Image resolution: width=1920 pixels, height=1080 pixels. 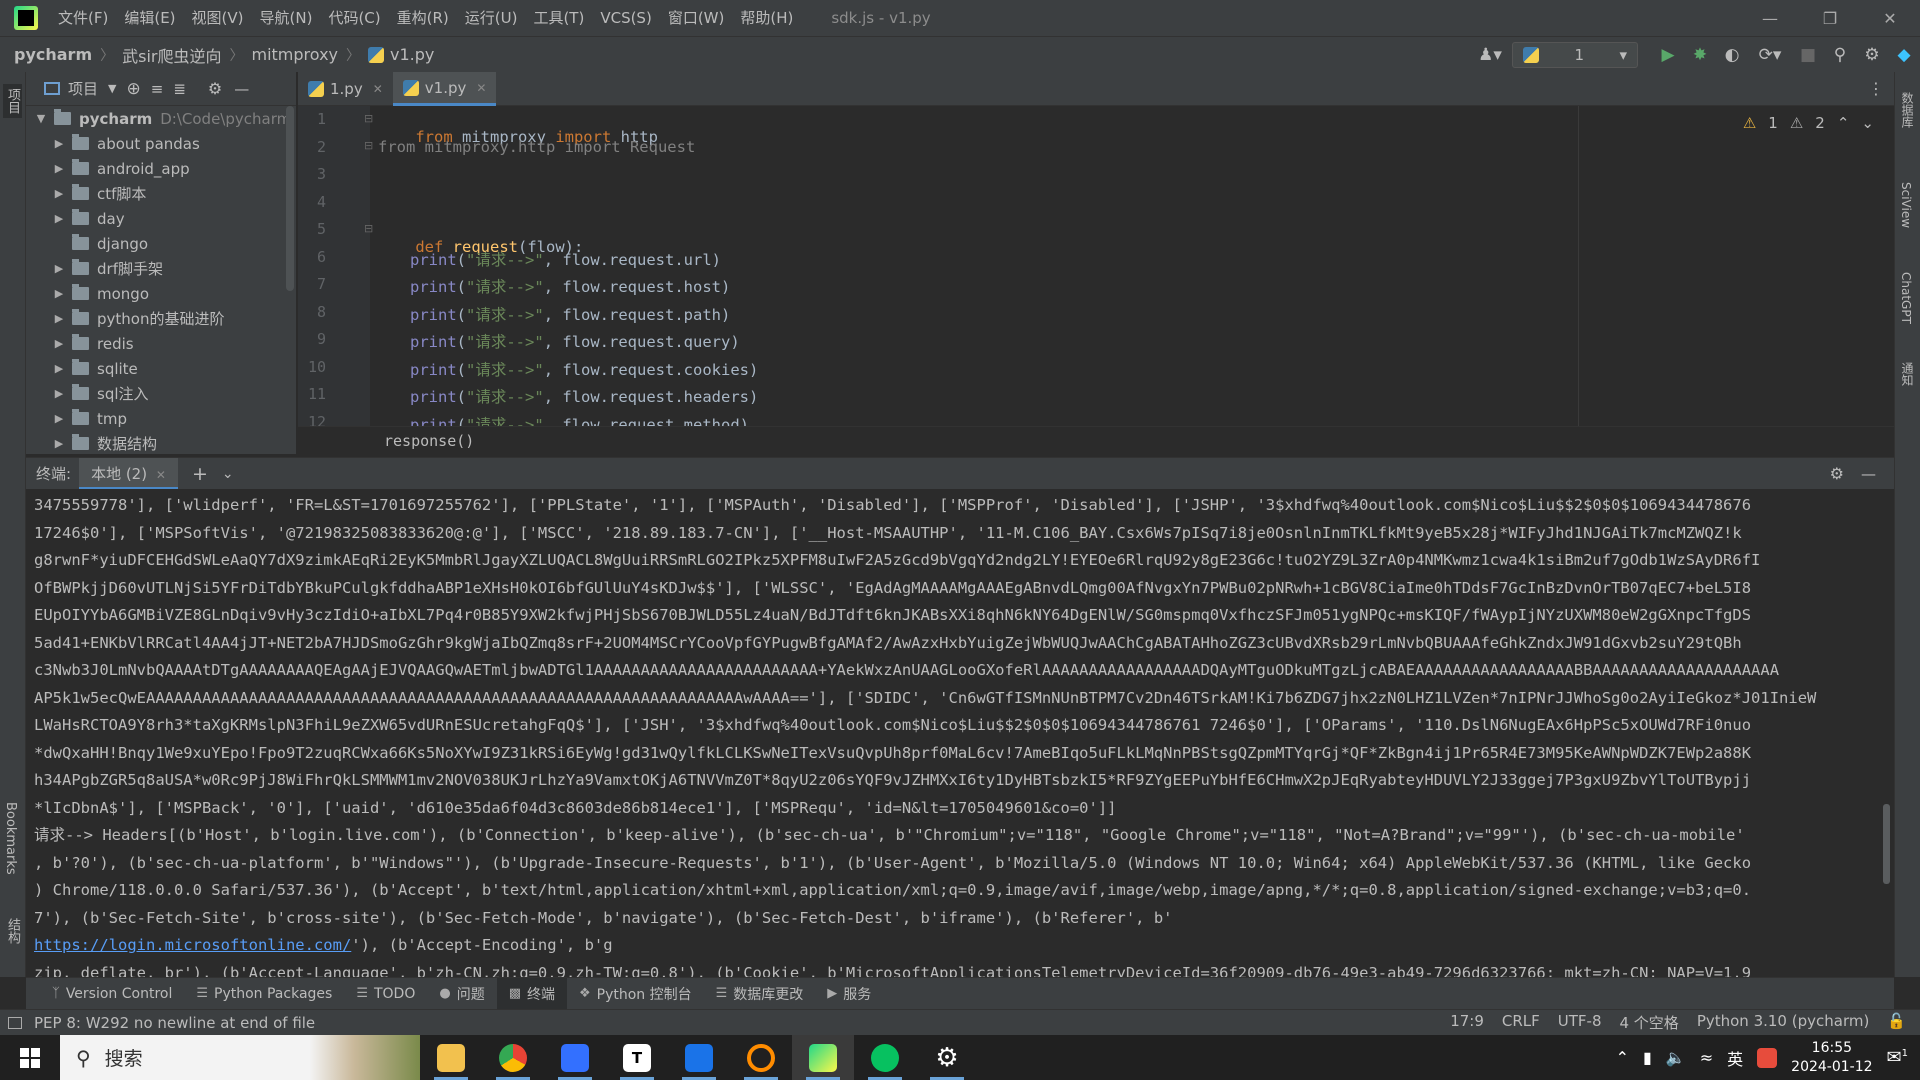 I want to click on minimize-icon: —, so click(x=1770, y=18).